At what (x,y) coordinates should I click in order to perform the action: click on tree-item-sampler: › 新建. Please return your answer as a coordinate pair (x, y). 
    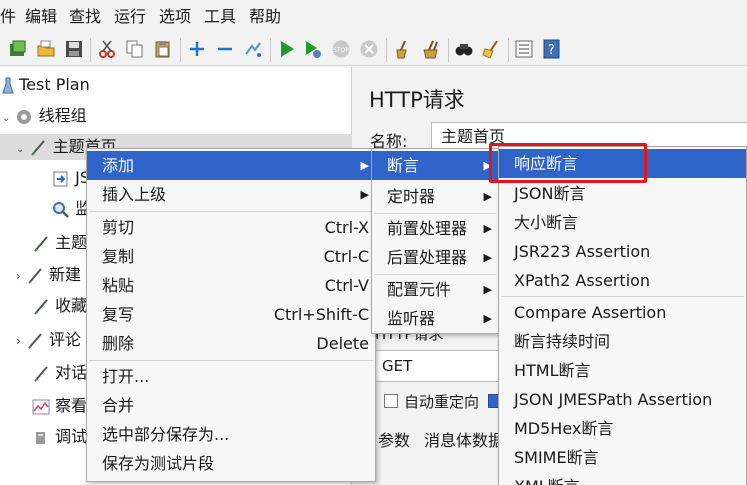
    Looking at the image, I should click on (48, 275).